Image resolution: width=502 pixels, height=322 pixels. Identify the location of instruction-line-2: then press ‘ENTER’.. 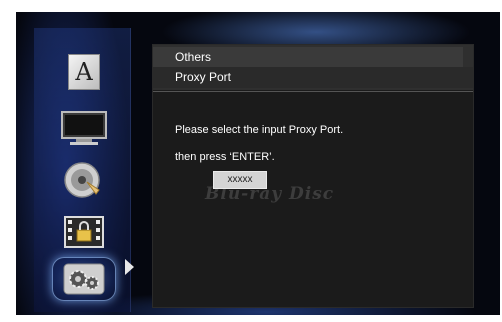
(225, 157).